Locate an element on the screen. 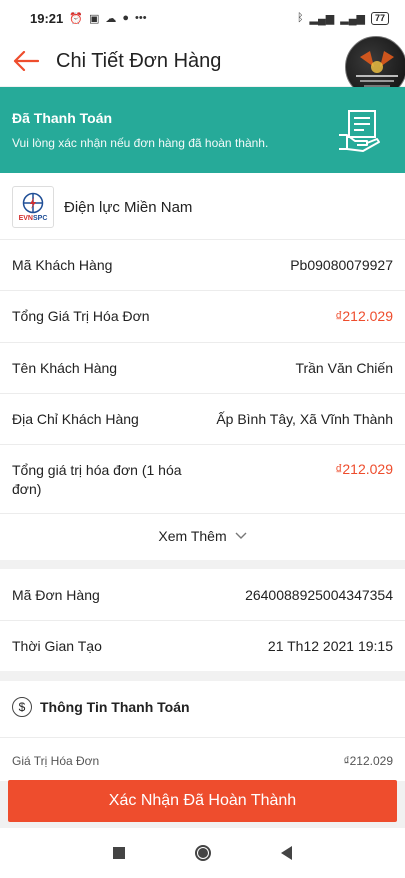 This screenshot has height=878, width=405. back-button is located at coordinates (26, 61).